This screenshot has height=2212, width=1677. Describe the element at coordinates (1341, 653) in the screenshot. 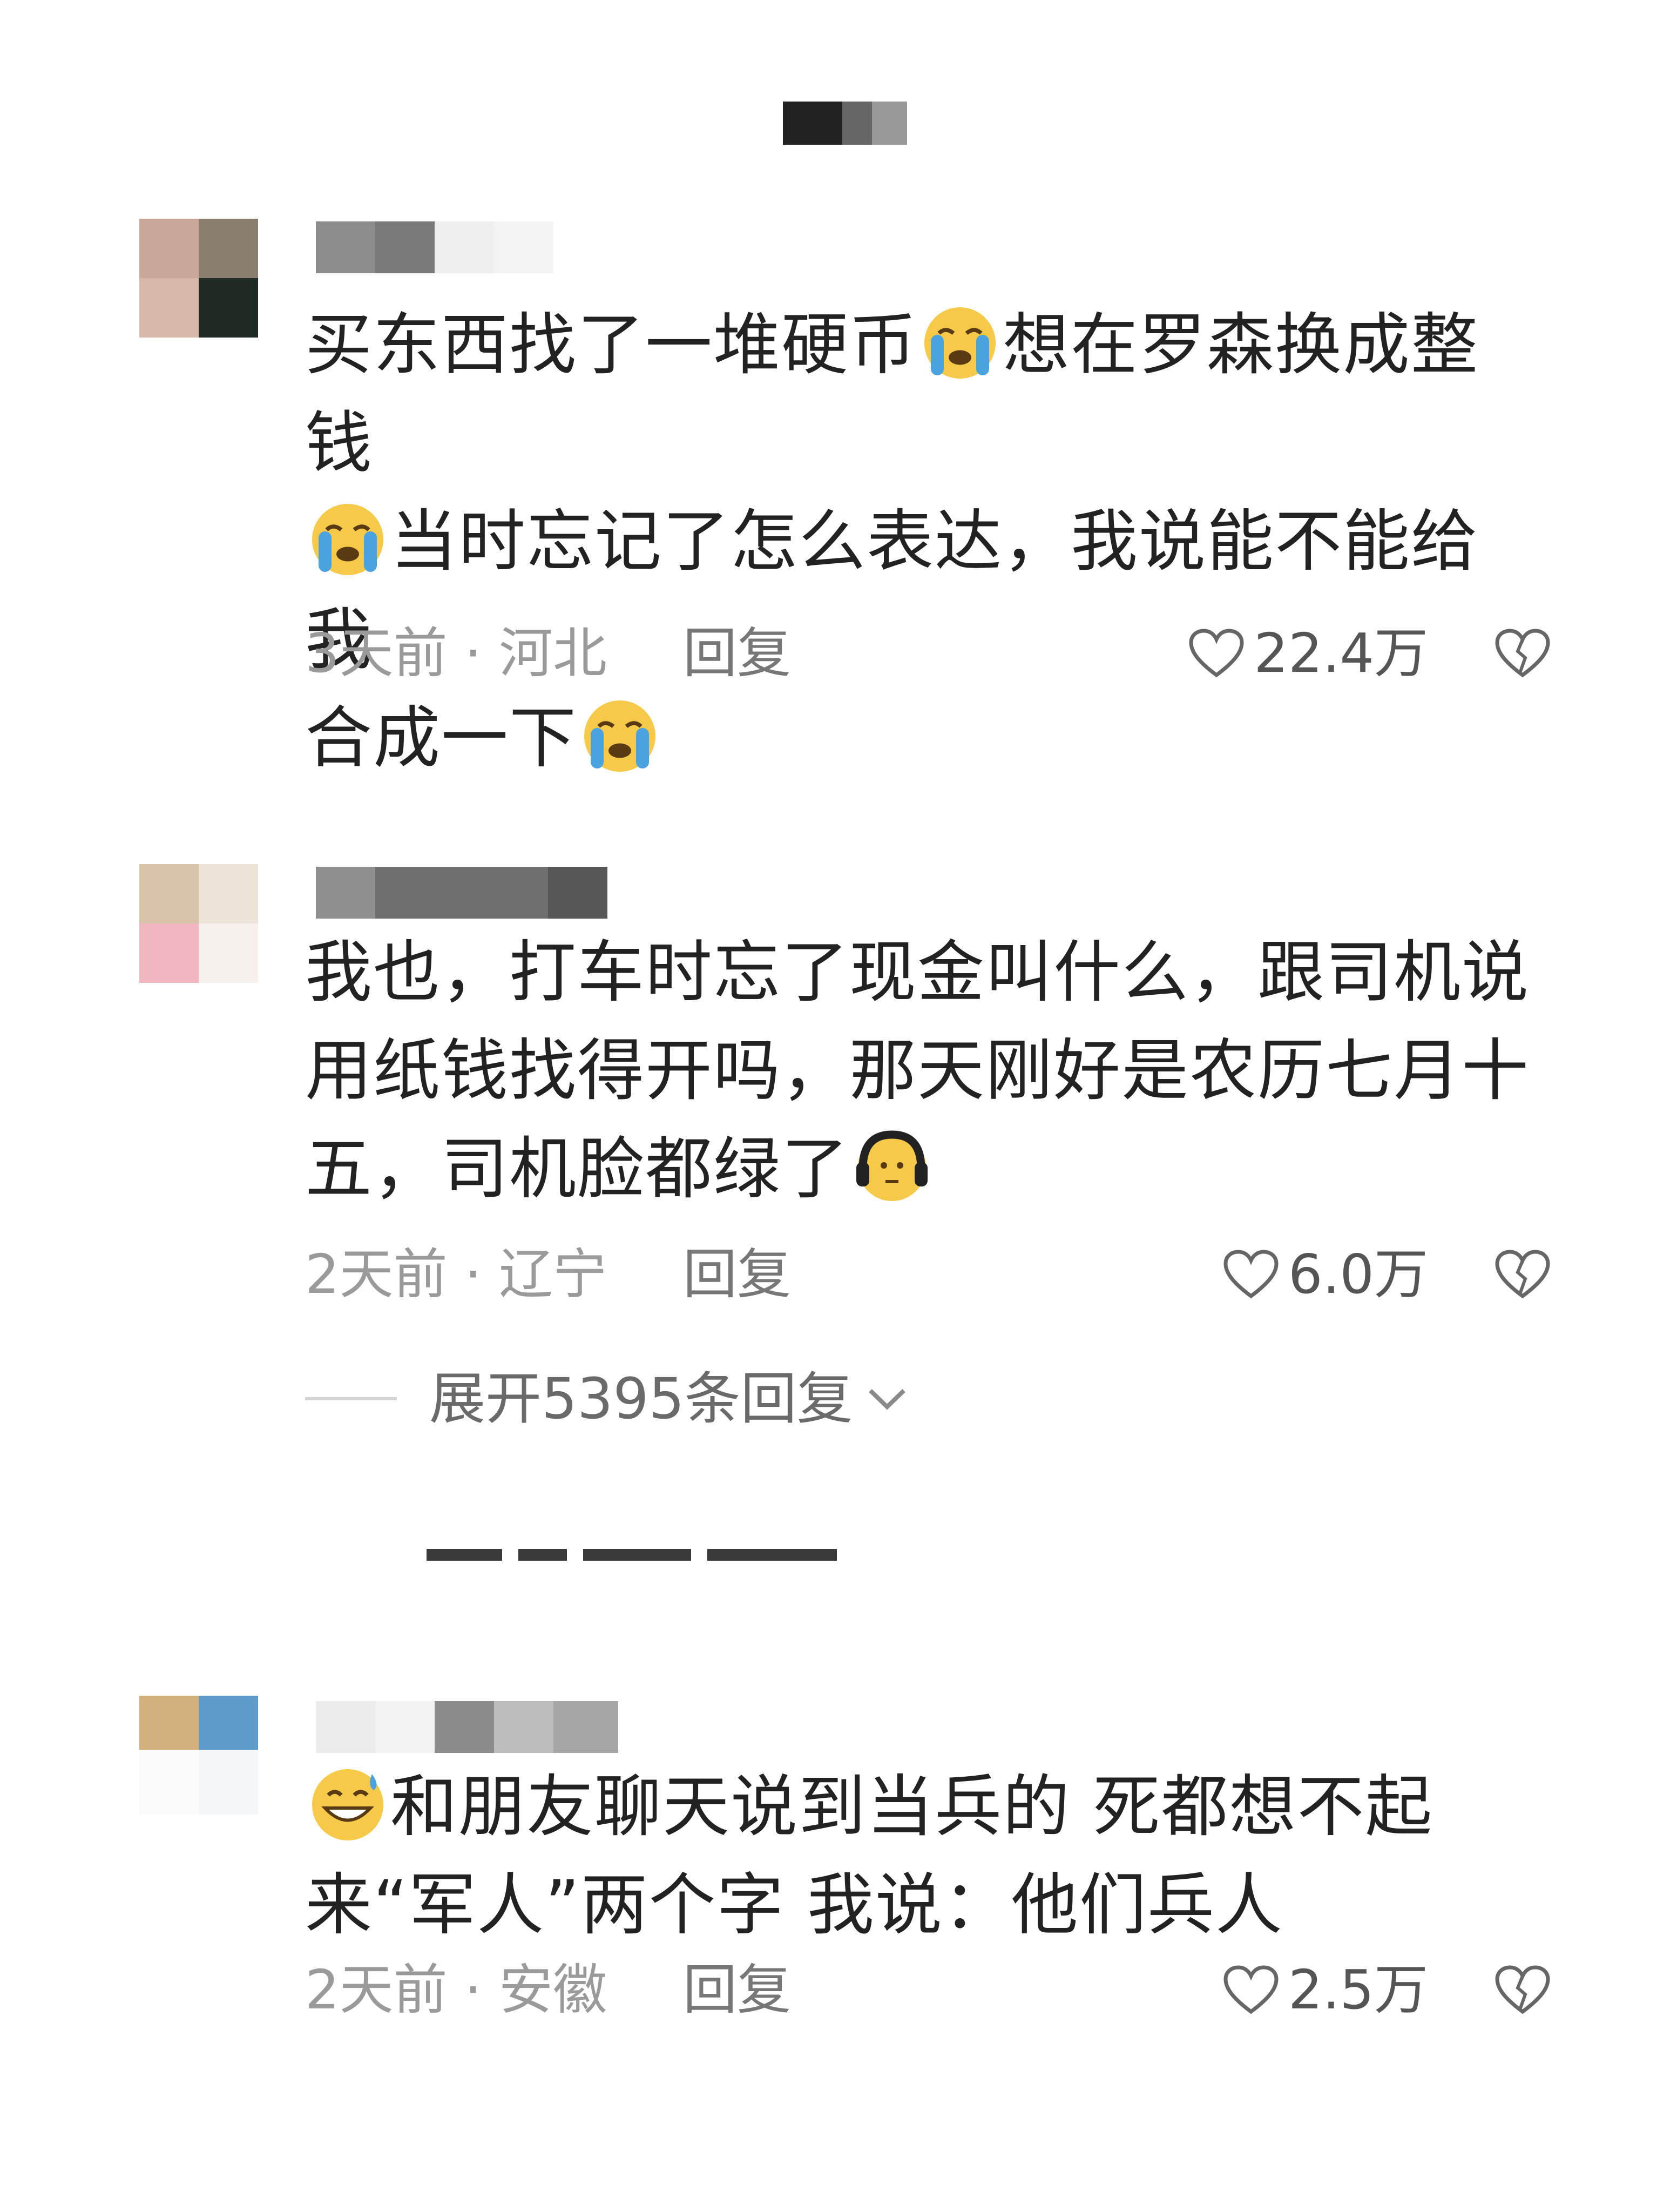

I see `like-count: 22.4万` at that location.